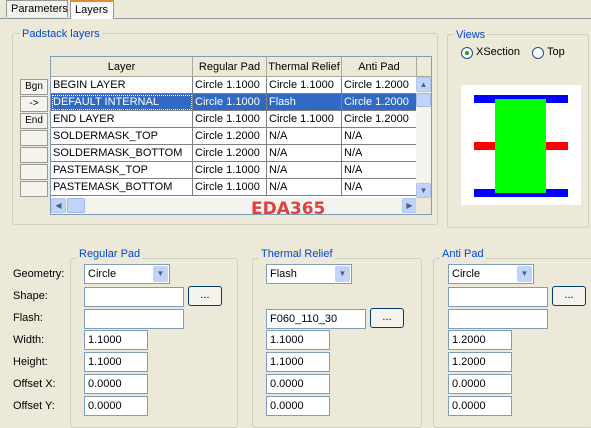  What do you see at coordinates (304, 102) in the screenshot?
I see `table-cell-thermal: Flash` at bounding box center [304, 102].